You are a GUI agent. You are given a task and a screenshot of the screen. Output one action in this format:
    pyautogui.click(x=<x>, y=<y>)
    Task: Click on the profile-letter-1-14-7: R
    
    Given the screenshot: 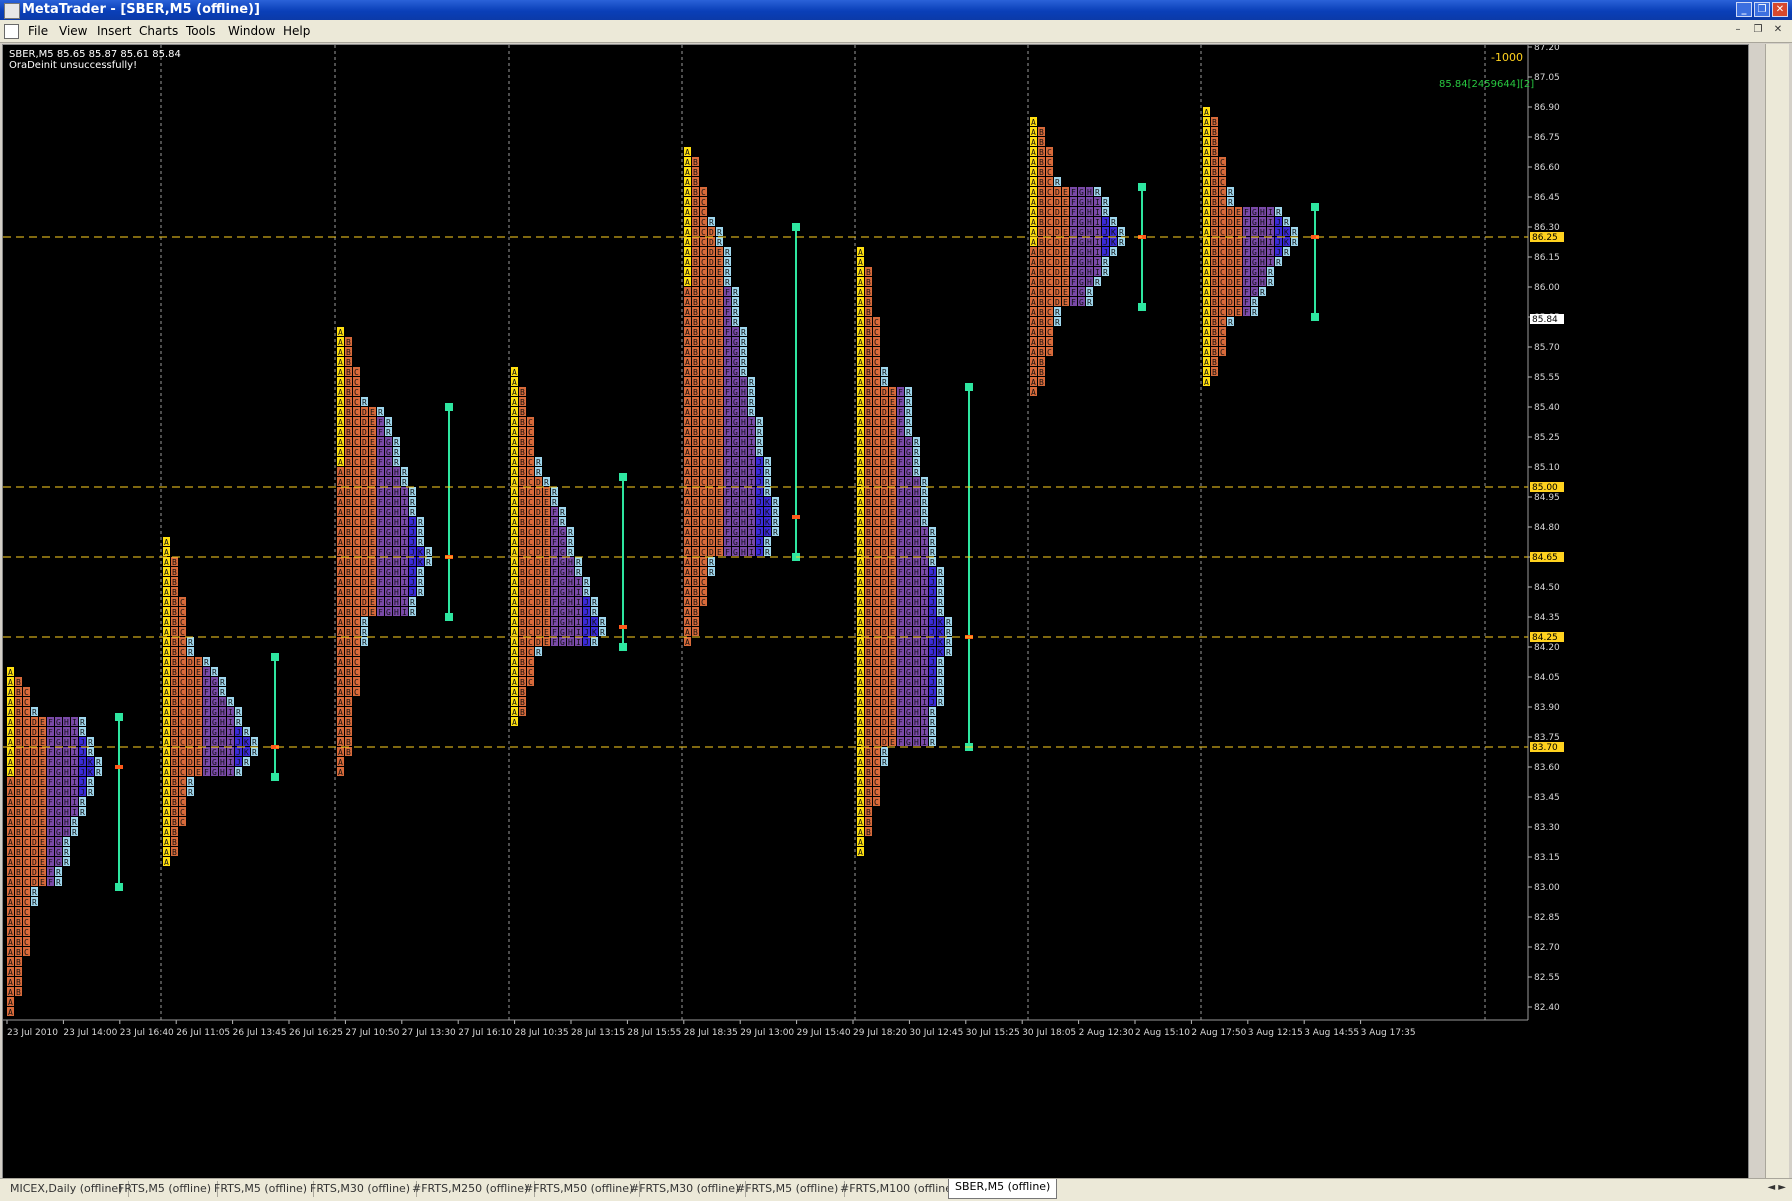 What is the action you would take?
    pyautogui.click(x=222, y=682)
    